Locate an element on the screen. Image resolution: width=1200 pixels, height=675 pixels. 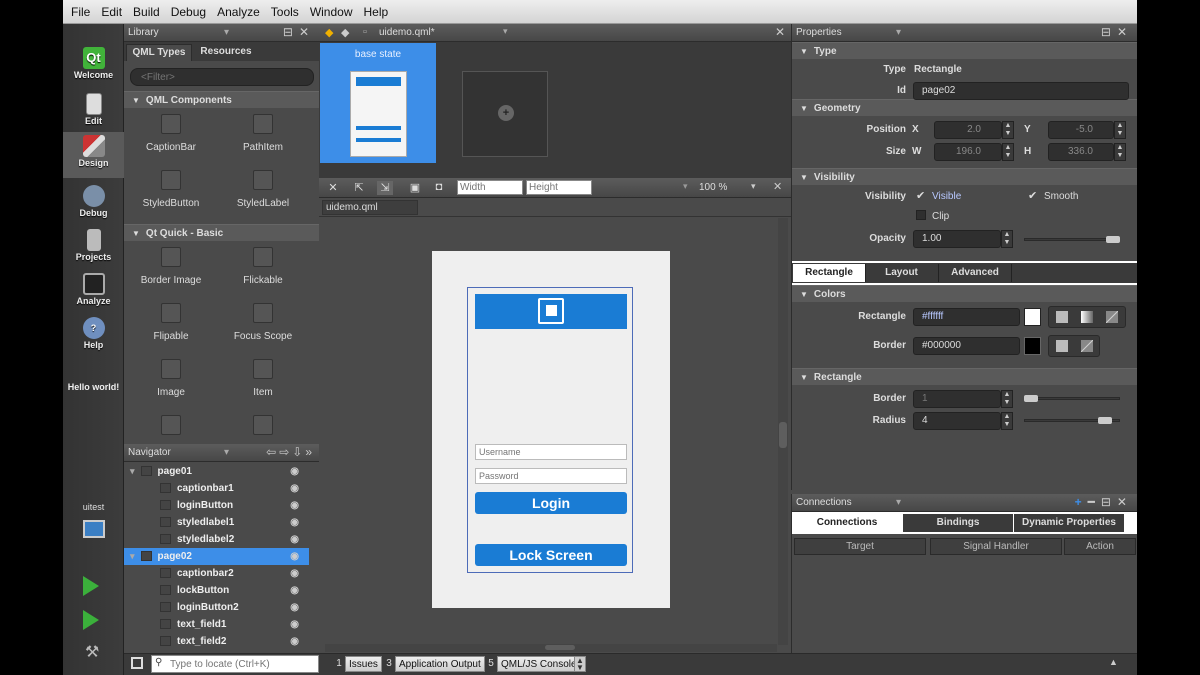
section-qml-components: QML Components is located at coordinates (221, 99).